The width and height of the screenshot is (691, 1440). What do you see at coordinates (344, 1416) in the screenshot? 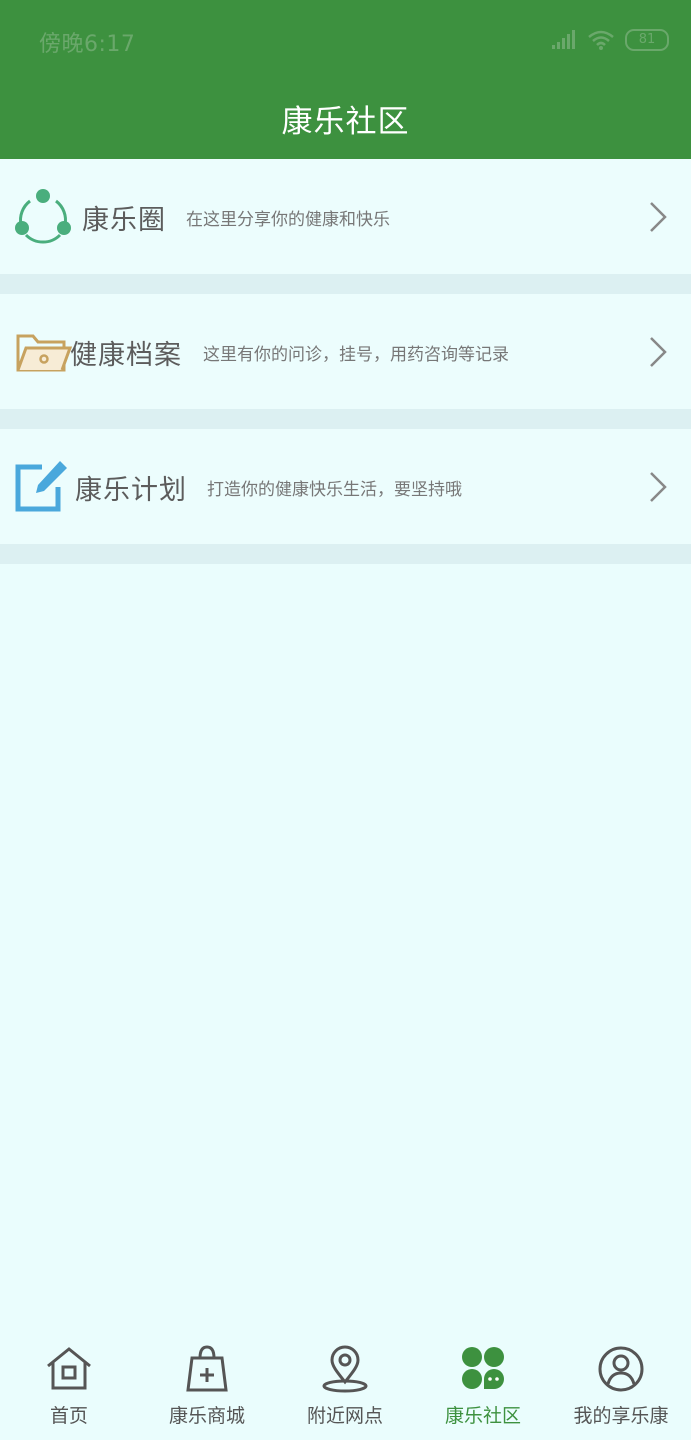
I see `tab-label: 附近网点` at bounding box center [344, 1416].